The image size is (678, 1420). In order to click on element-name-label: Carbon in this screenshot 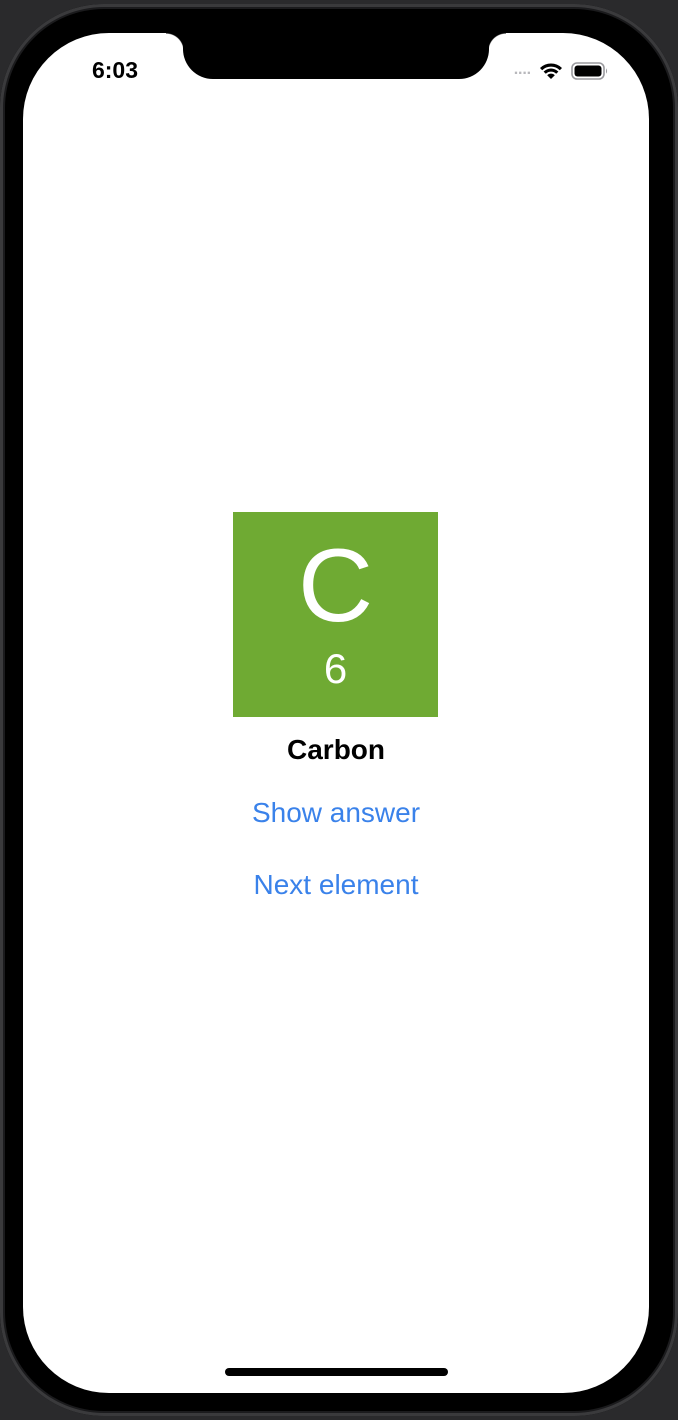, I will do `click(336, 749)`.